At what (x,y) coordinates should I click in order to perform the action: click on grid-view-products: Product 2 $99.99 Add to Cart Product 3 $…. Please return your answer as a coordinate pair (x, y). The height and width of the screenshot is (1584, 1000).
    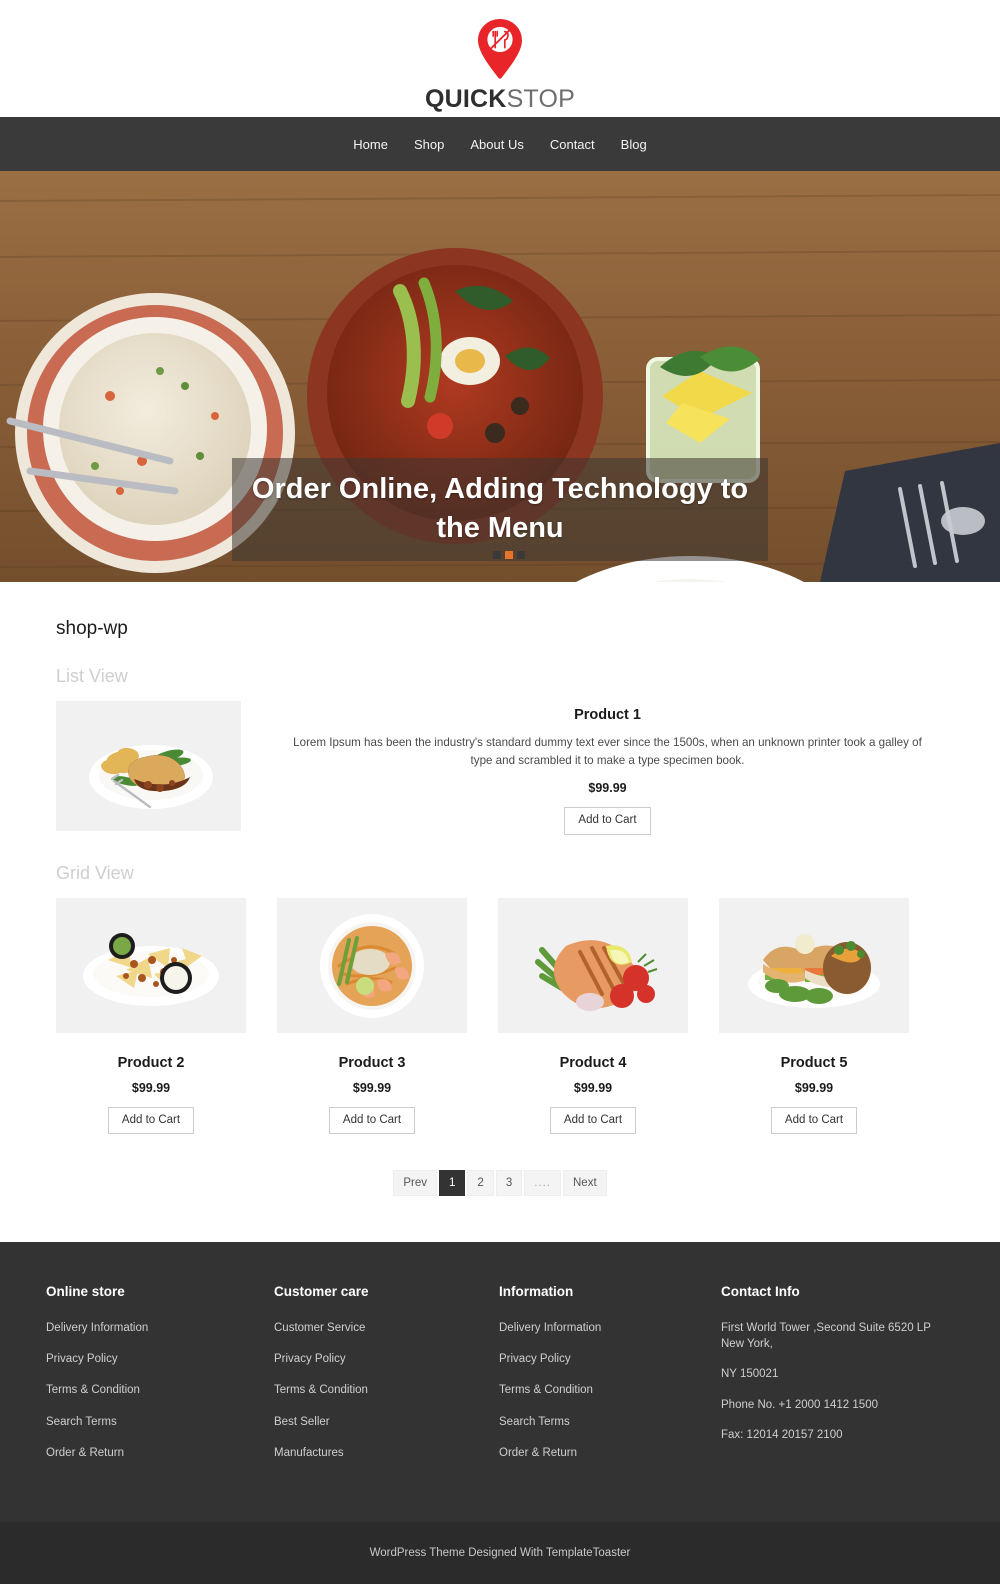
    Looking at the image, I should click on (500, 1016).